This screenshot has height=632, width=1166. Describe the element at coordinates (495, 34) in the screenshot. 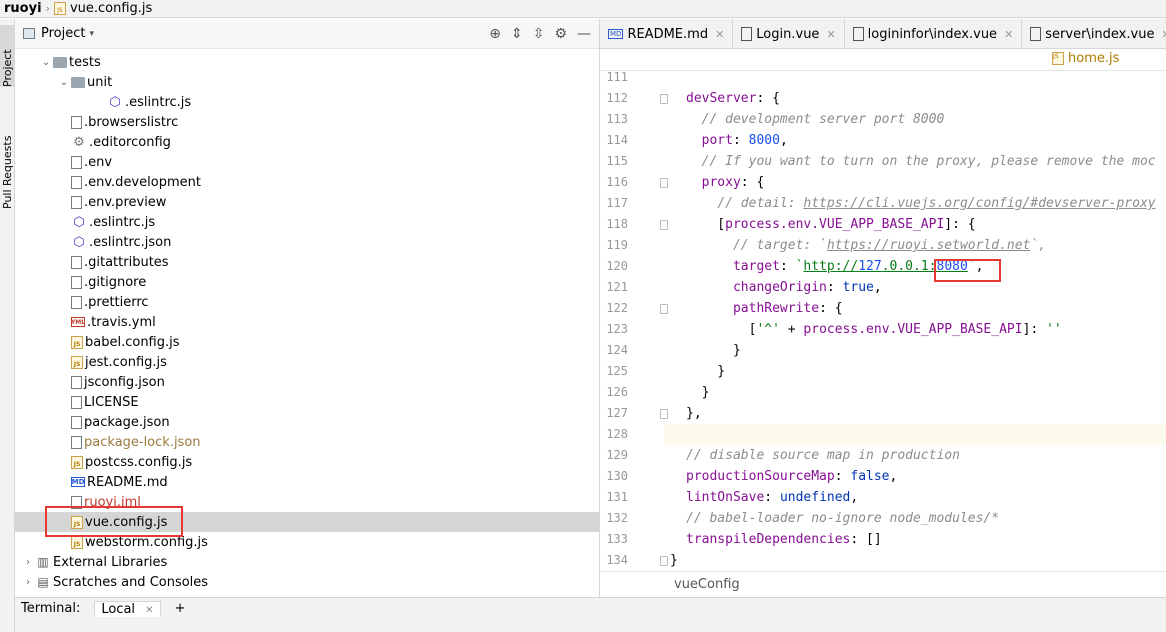

I see `locate-icon: ⊕` at that location.